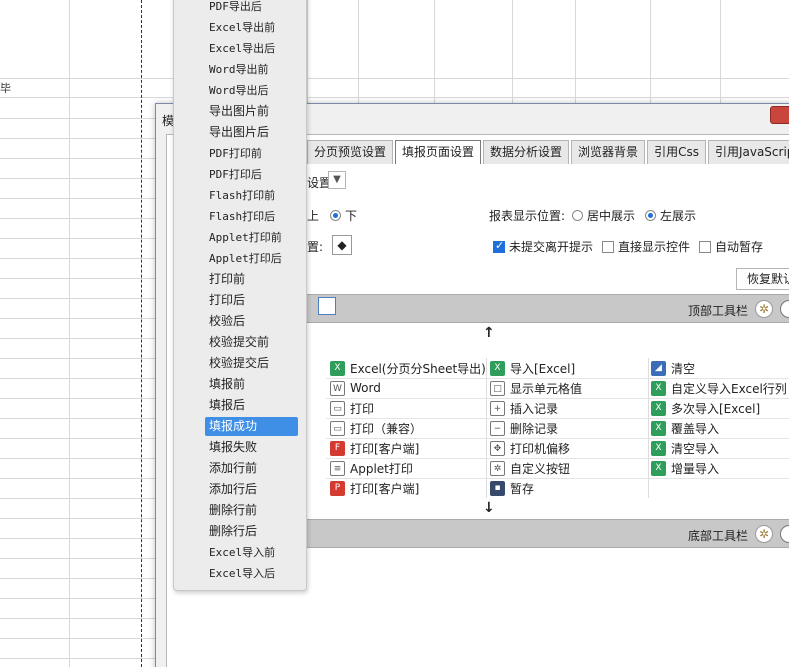 The image size is (789, 667). Describe the element at coordinates (251, 90) in the screenshot. I see `menu-item: Word导出后` at that location.